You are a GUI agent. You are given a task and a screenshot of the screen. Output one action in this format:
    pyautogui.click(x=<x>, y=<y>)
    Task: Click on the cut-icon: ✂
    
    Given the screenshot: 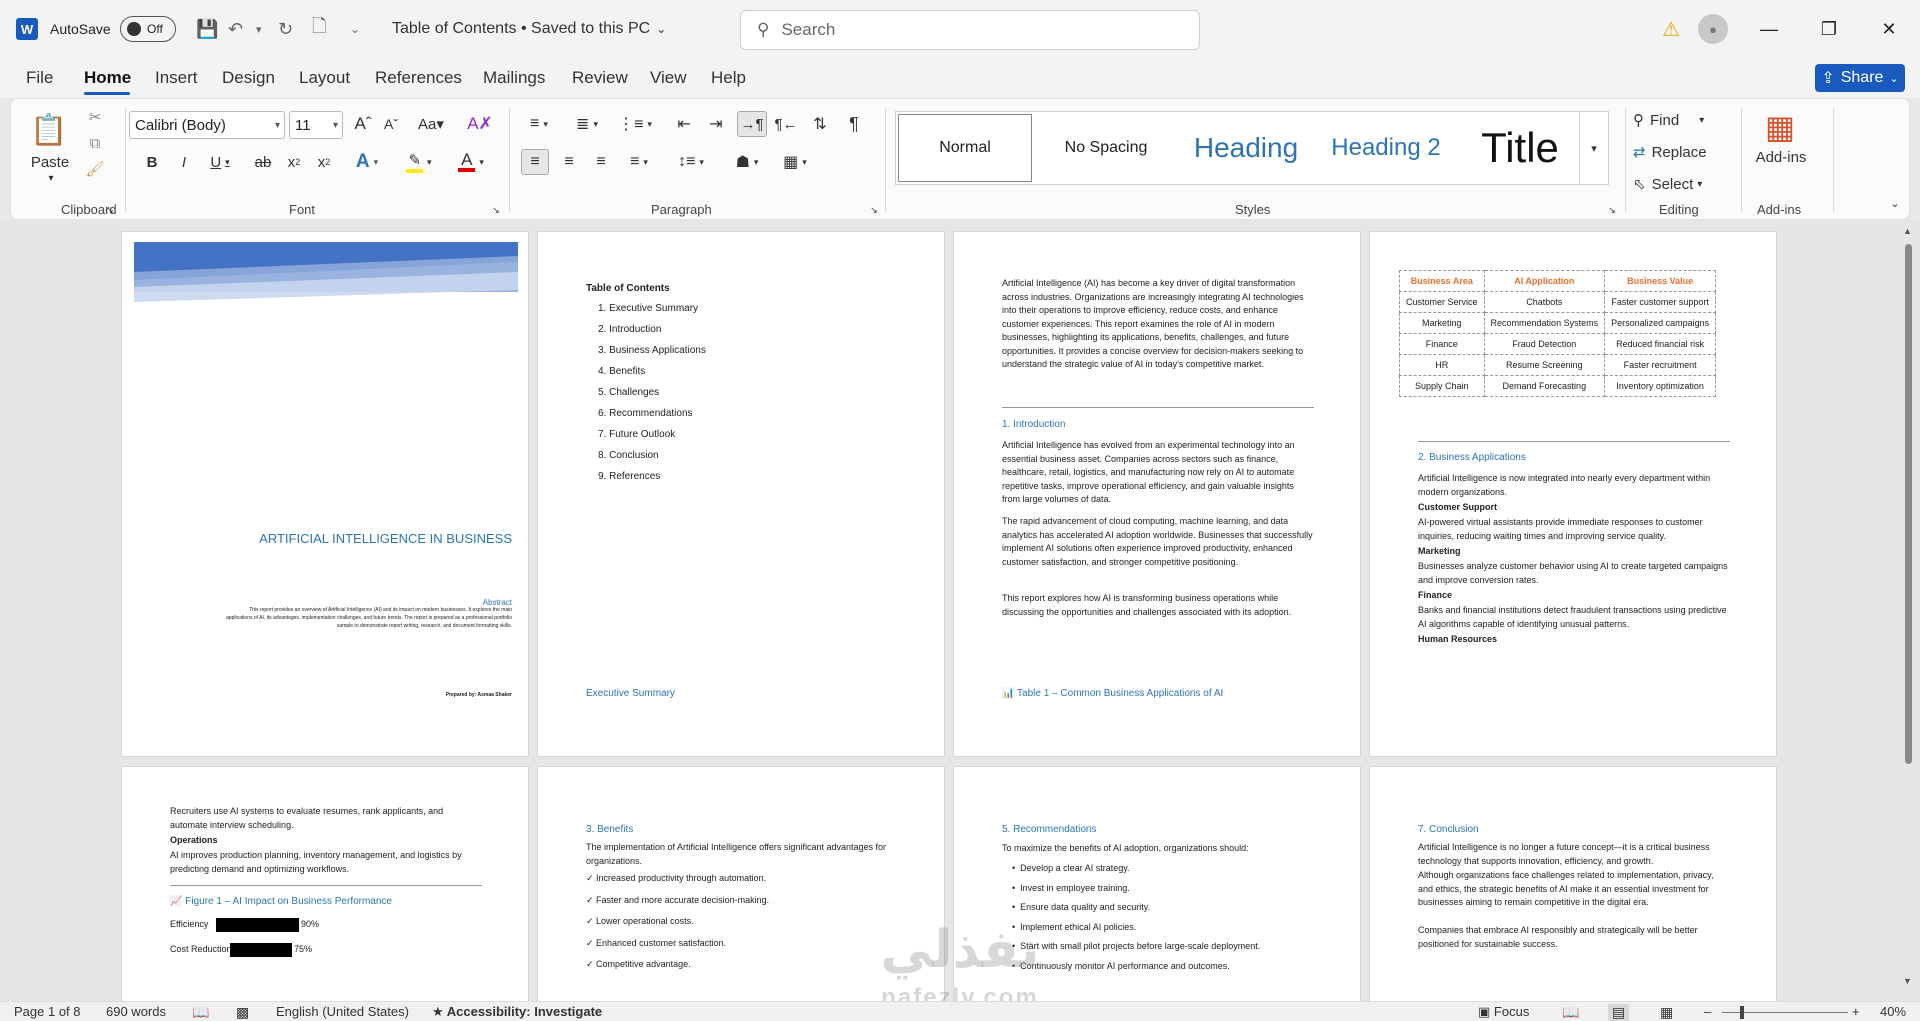 What is the action you would take?
    pyautogui.click(x=95, y=117)
    